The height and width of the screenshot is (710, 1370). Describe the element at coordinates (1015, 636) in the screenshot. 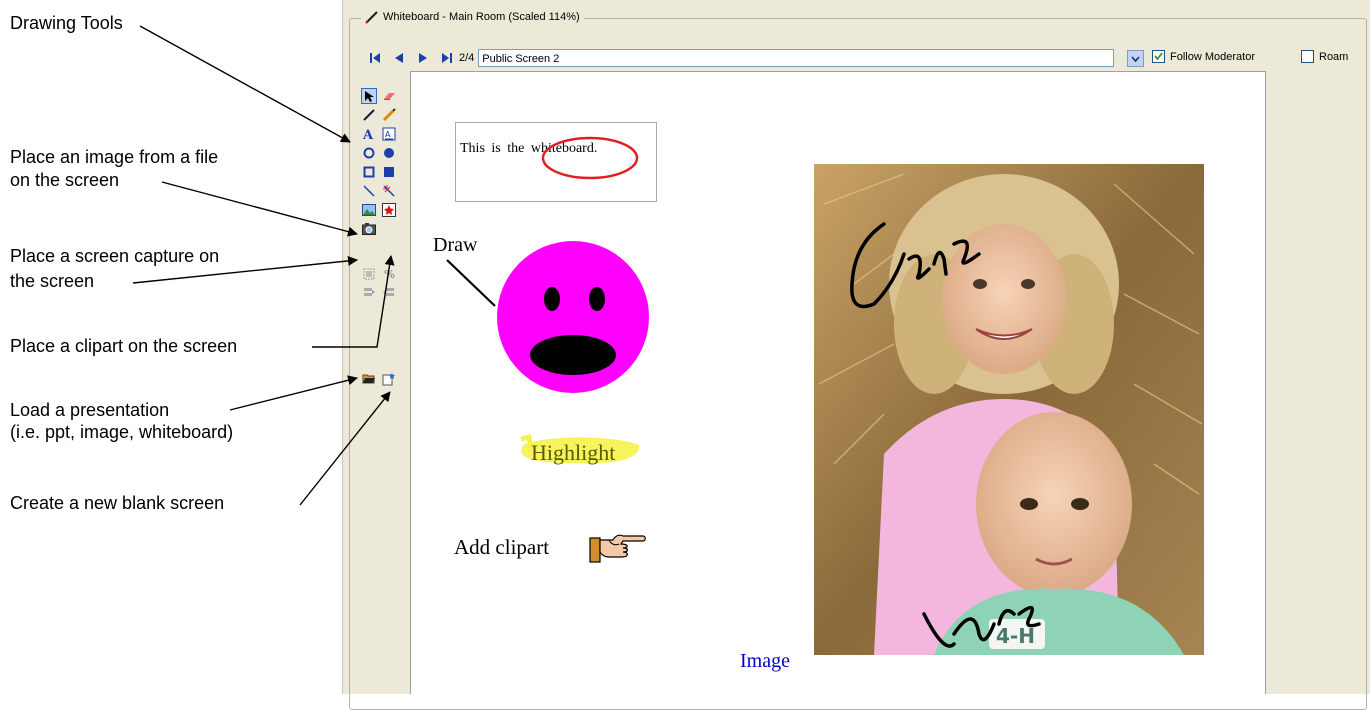

I see `svg-text: 4-H` at that location.